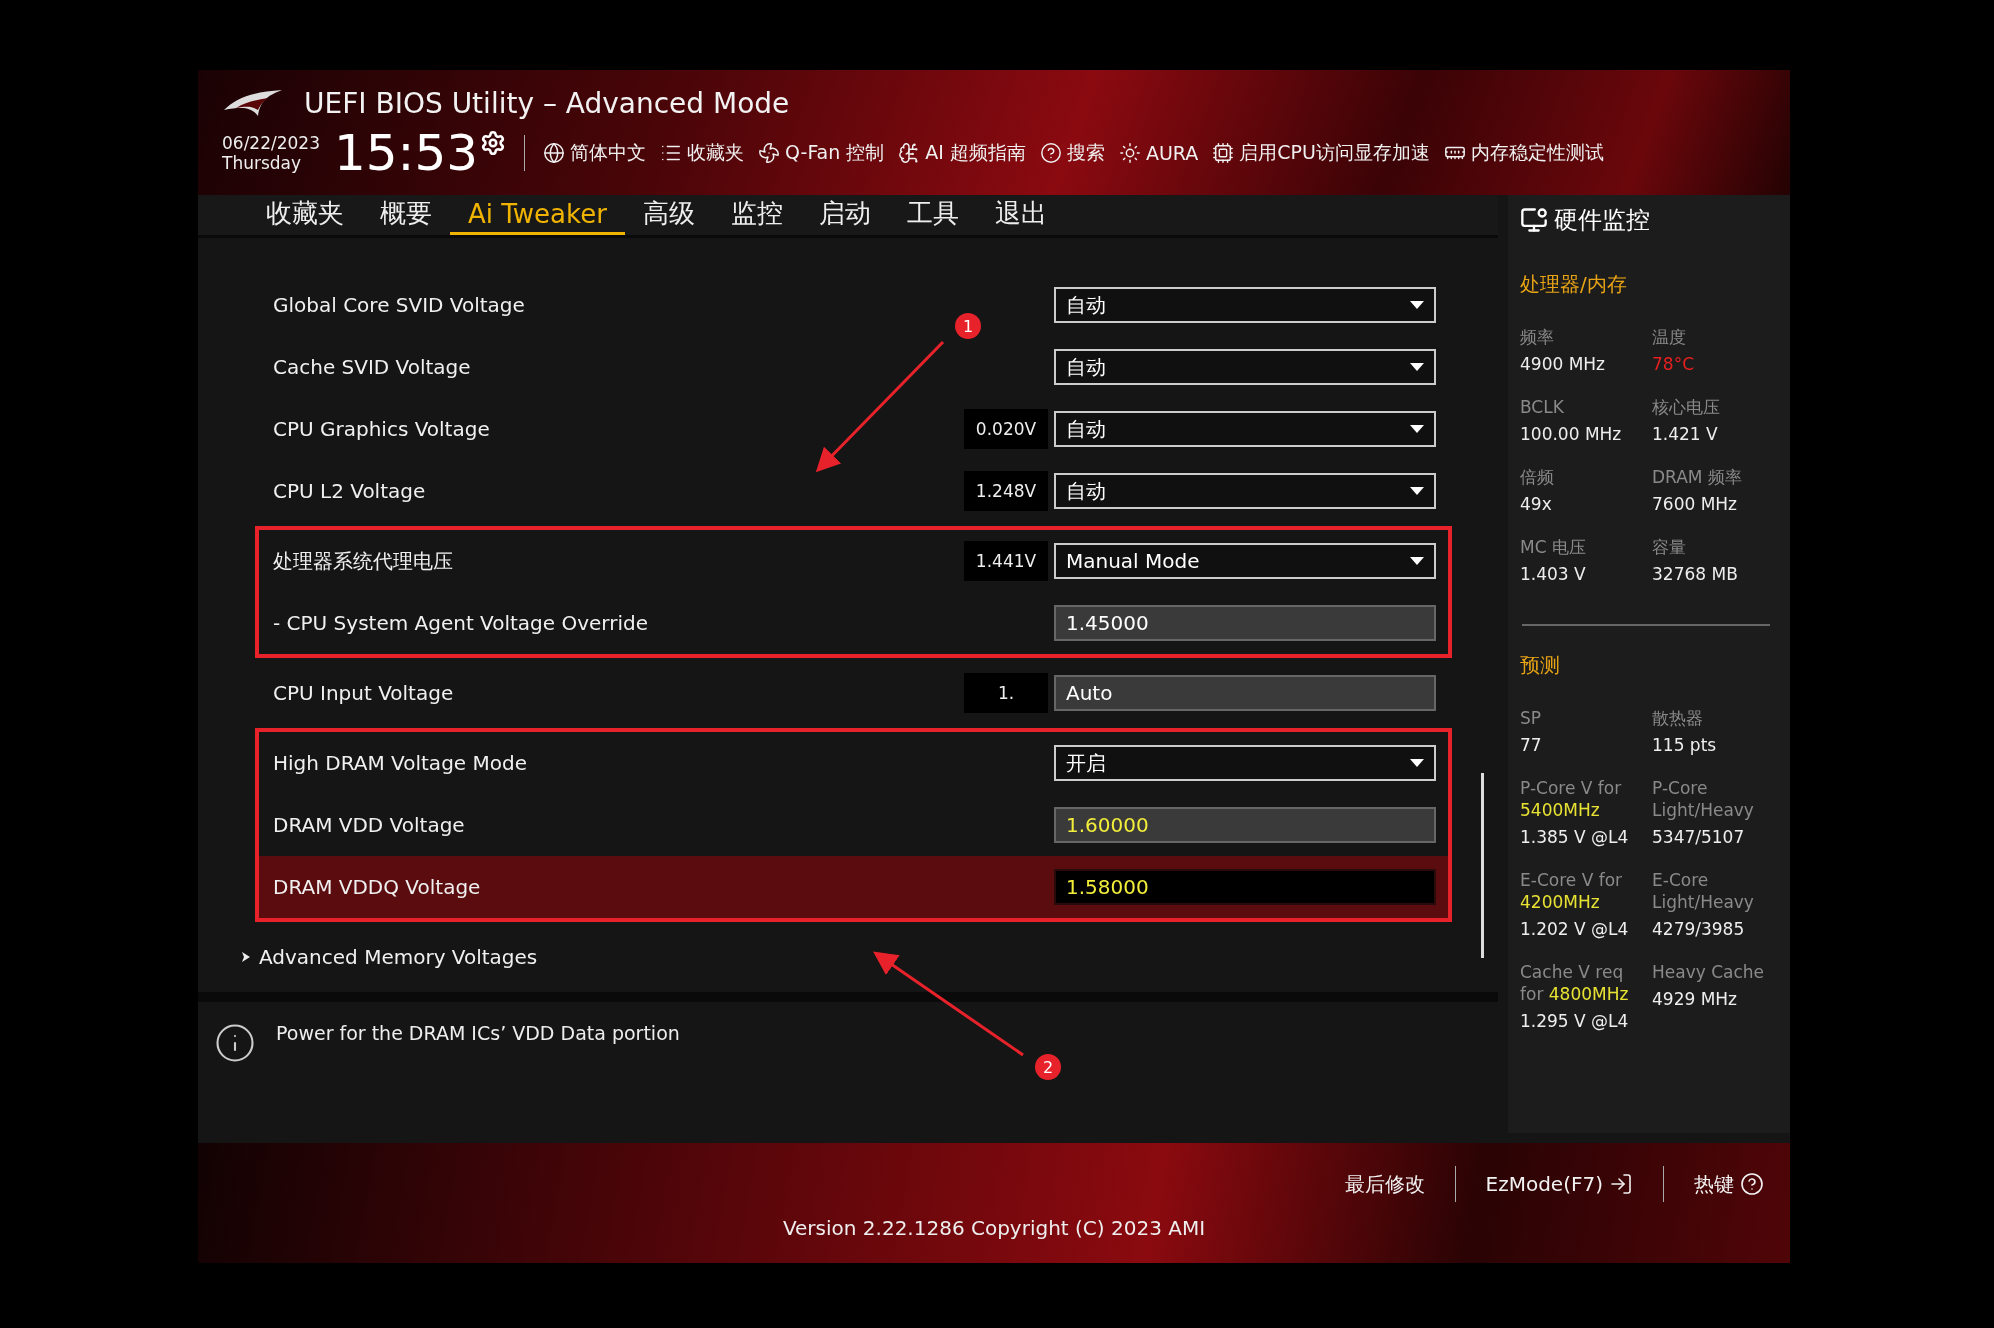 Image resolution: width=1994 pixels, height=1328 pixels. What do you see at coordinates (1678, 718) in the screenshot?
I see `stat-label: 散热器` at bounding box center [1678, 718].